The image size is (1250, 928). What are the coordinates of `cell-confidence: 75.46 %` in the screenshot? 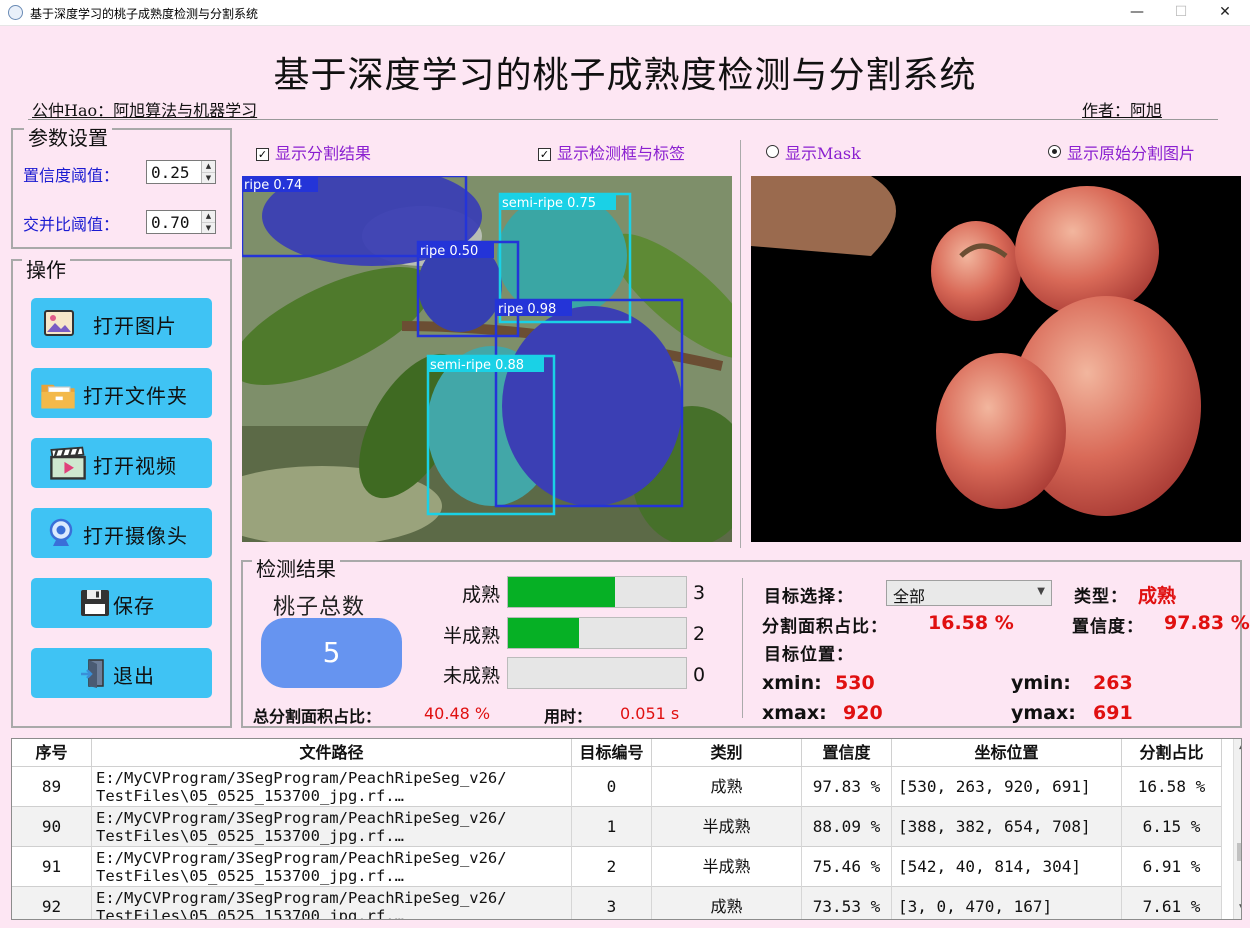 It's located at (847, 867).